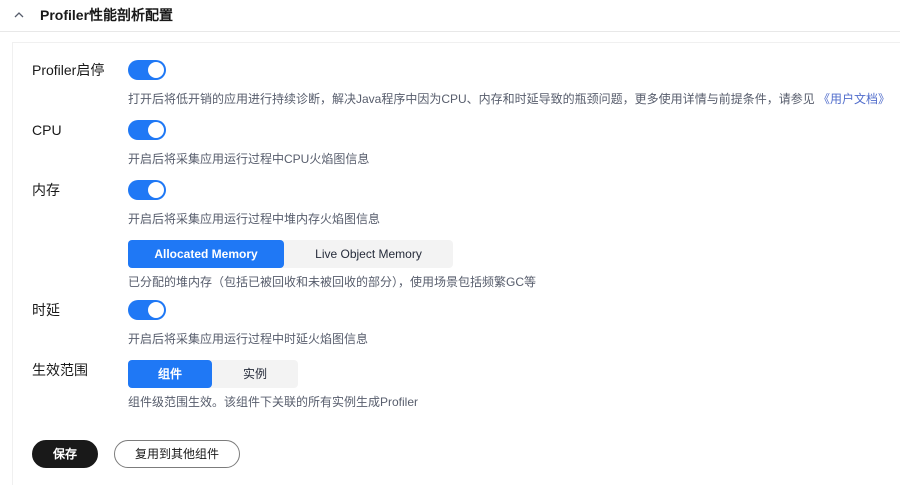 Image resolution: width=900 pixels, height=485 pixels. What do you see at coordinates (147, 130) in the screenshot?
I see `cpu-toggle` at bounding box center [147, 130].